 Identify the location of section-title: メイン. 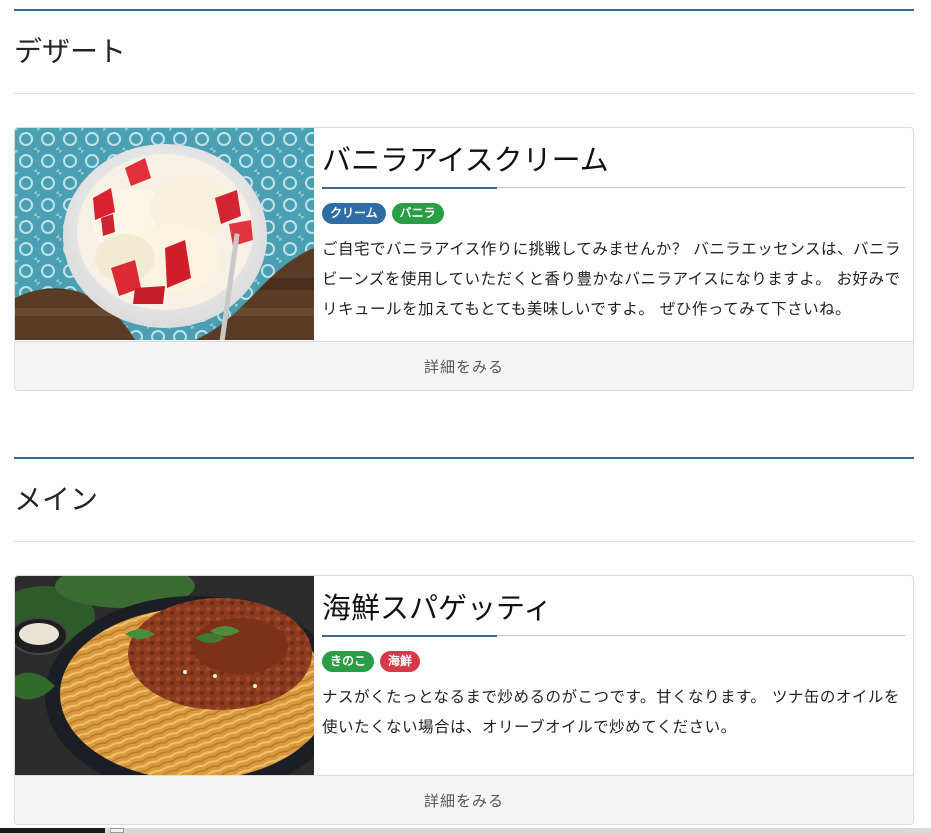
(56, 499).